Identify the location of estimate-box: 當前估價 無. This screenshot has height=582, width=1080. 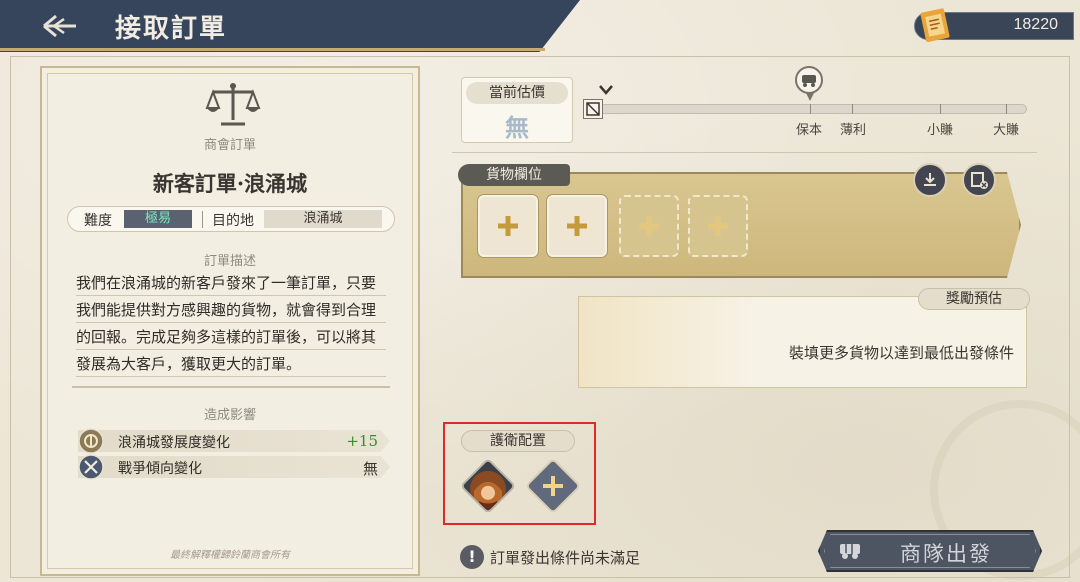
(517, 110).